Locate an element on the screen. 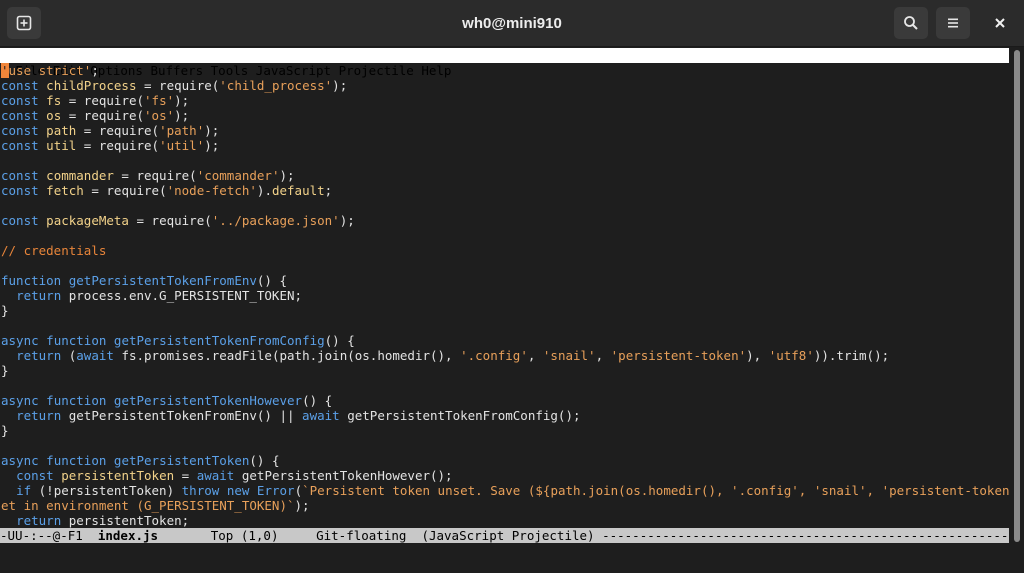 This screenshot has height=573, width=1024. code-token: 'child_process' is located at coordinates (276, 85).